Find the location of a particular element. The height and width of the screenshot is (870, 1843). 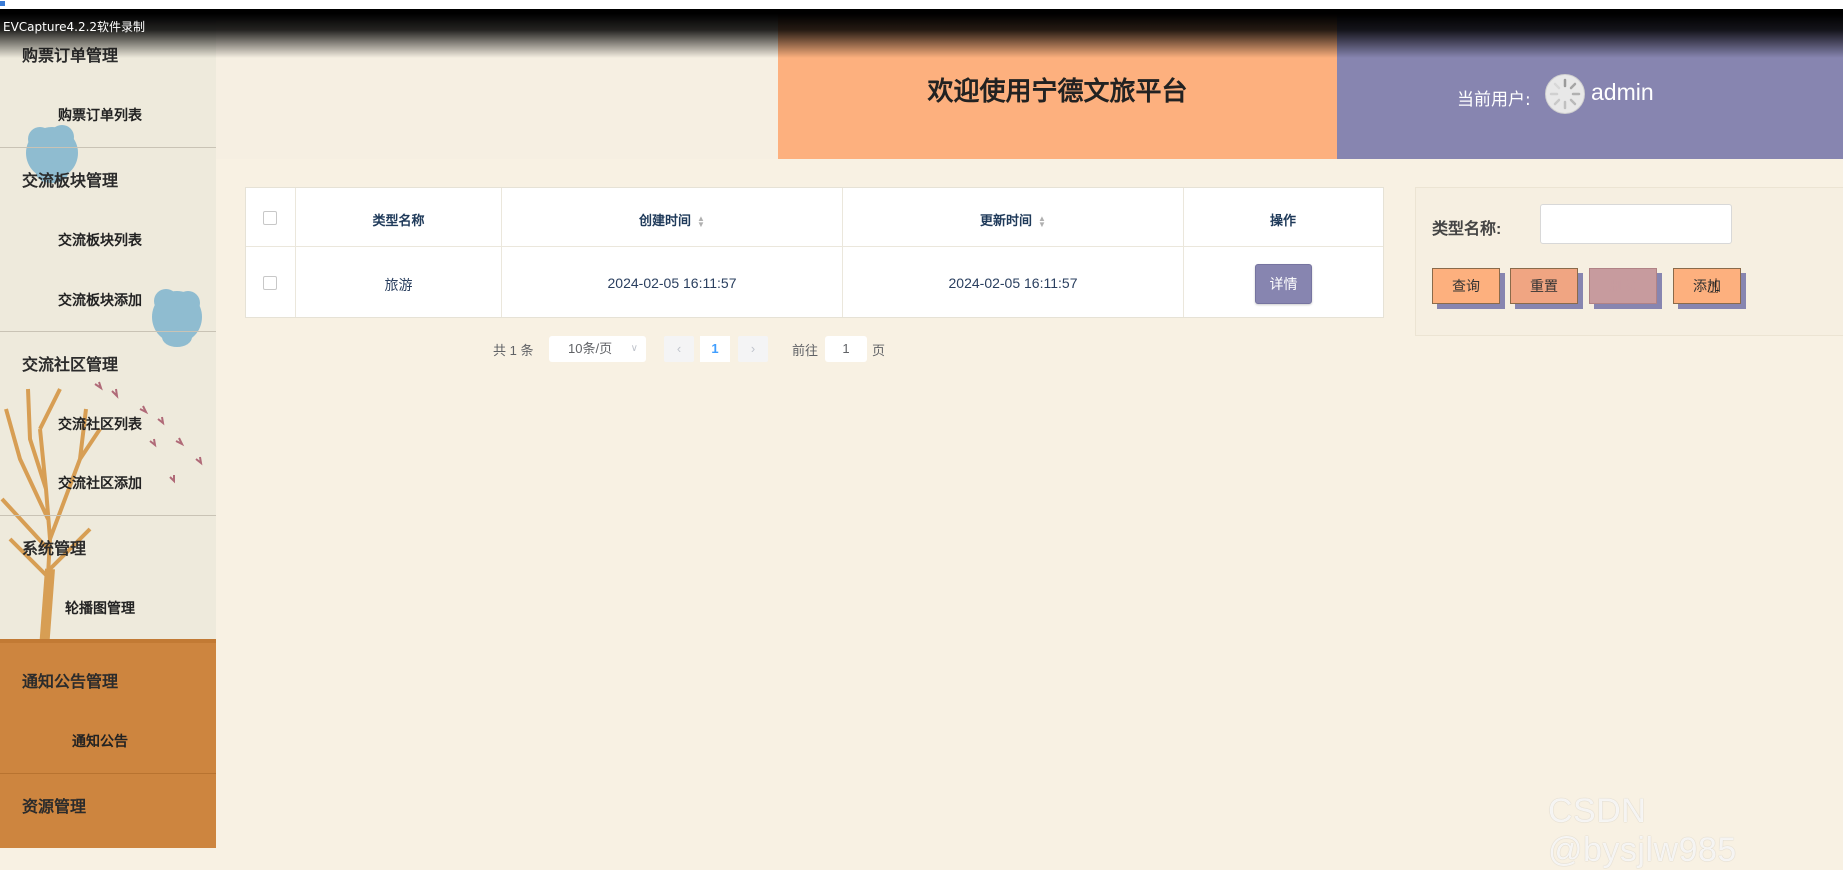

page-size-value: 10条/页 is located at coordinates (590, 348).